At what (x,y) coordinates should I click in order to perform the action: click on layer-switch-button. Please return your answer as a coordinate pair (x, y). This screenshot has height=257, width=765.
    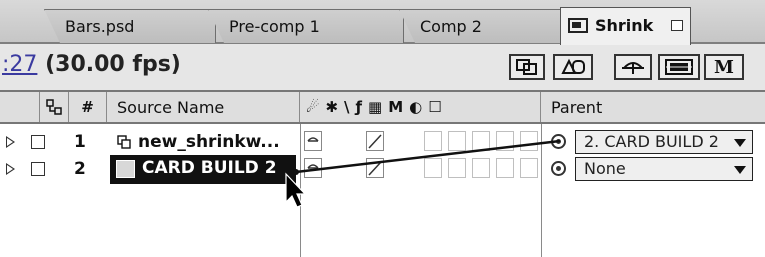
    Looking at the image, I should click on (573, 67).